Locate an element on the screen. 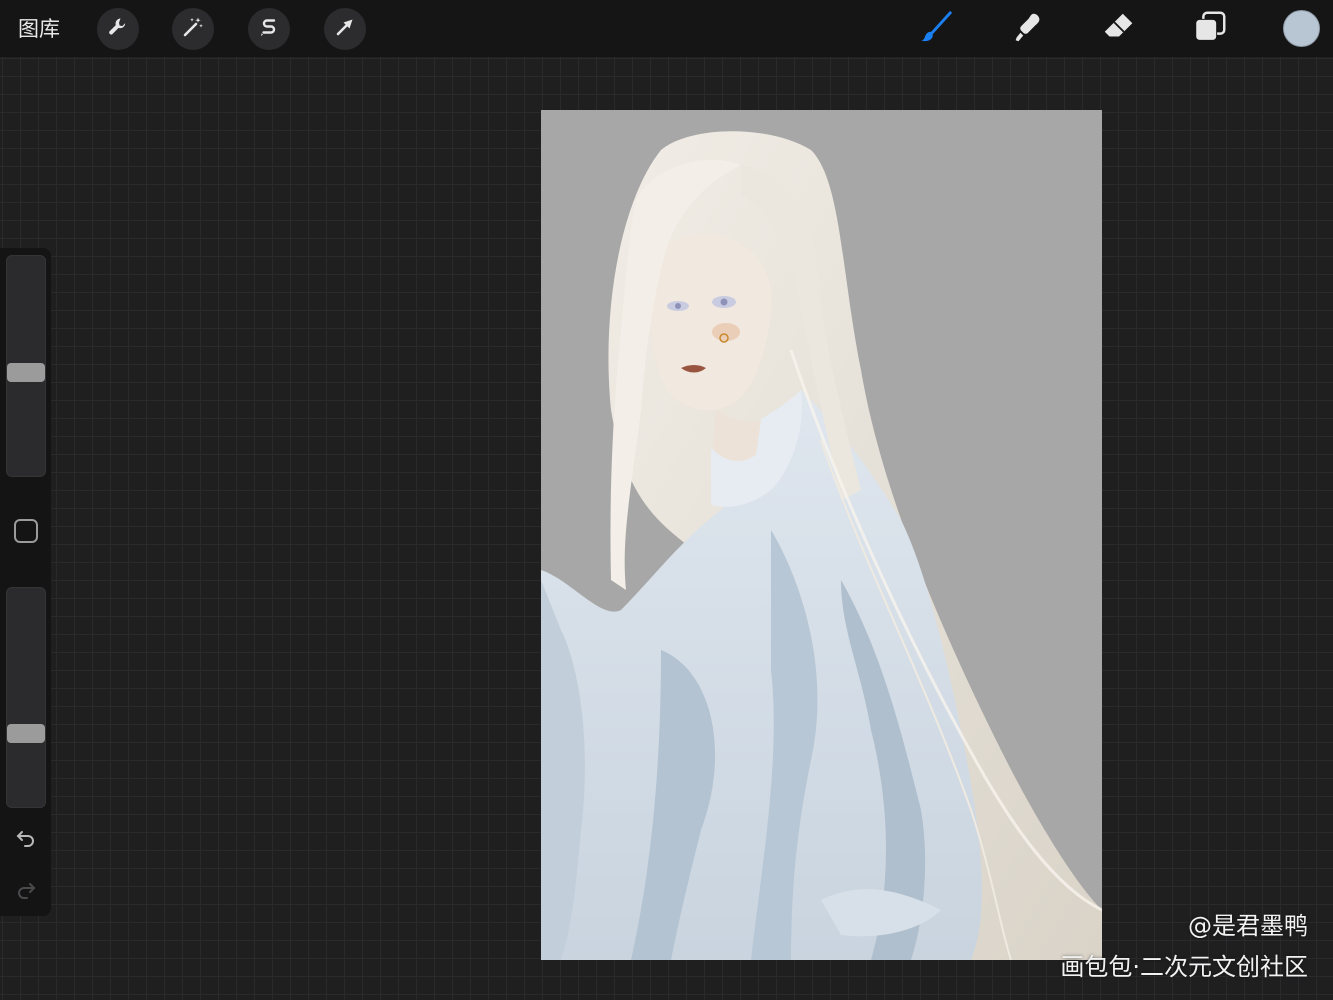 This screenshot has width=1333, height=1000. smudge-tool-button is located at coordinates (1028, 29).